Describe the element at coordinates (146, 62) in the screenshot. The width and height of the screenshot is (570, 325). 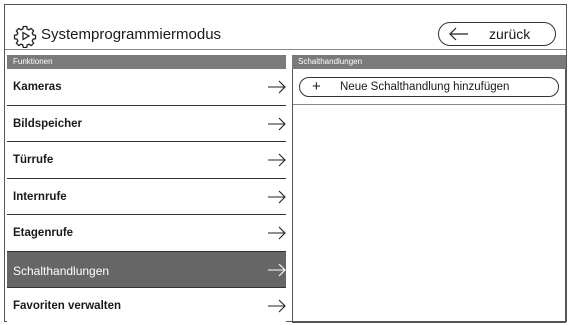
I see `functions-column-header: Funktionen` at that location.